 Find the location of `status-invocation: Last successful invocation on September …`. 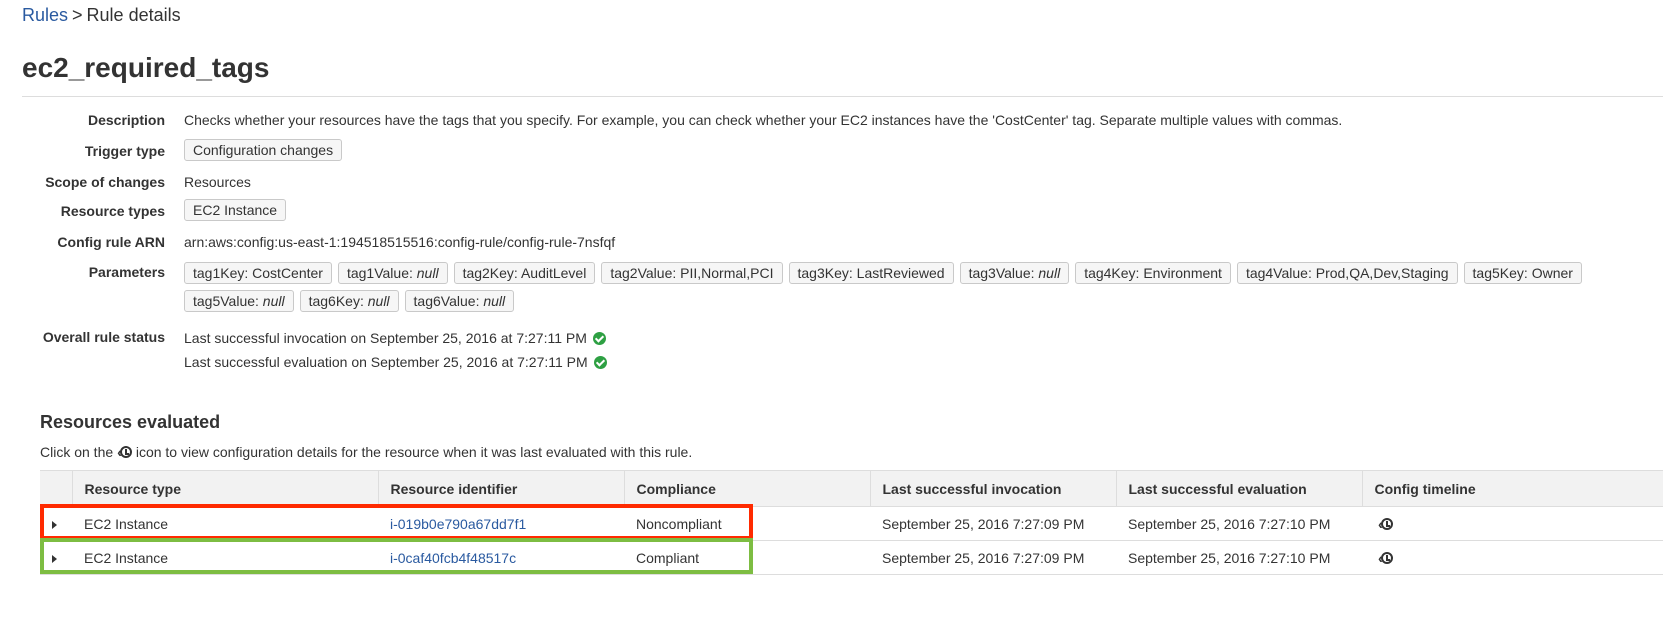

status-invocation: Last successful invocation on September … is located at coordinates (923, 338).